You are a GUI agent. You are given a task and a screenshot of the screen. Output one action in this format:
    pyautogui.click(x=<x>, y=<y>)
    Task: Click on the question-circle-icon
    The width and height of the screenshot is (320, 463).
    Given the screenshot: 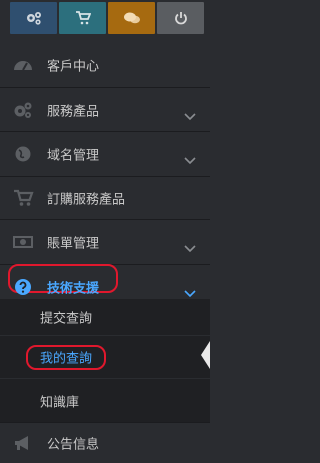 What is the action you would take?
    pyautogui.click(x=23, y=287)
    